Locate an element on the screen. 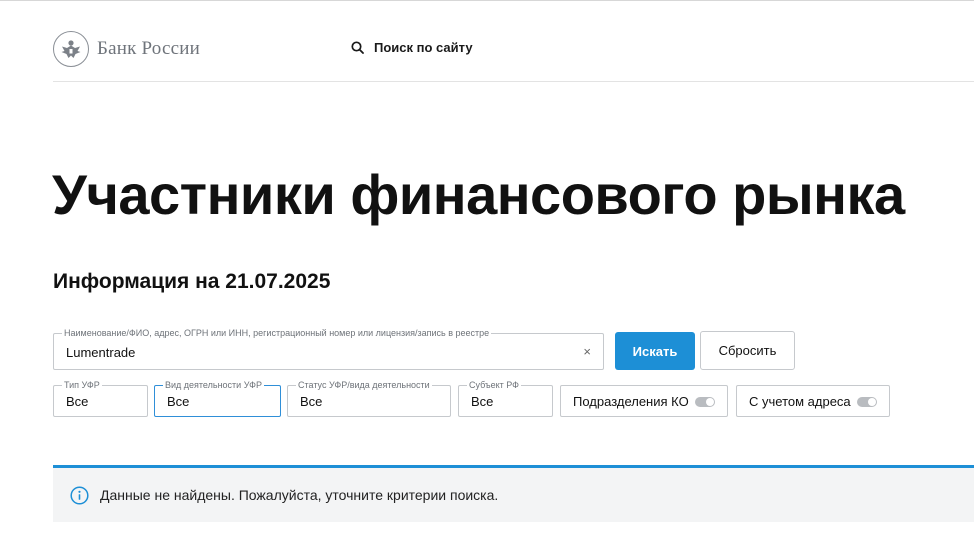 This screenshot has height=544, width=974. ko-divisions-toggle: Подразделения КО is located at coordinates (644, 401).